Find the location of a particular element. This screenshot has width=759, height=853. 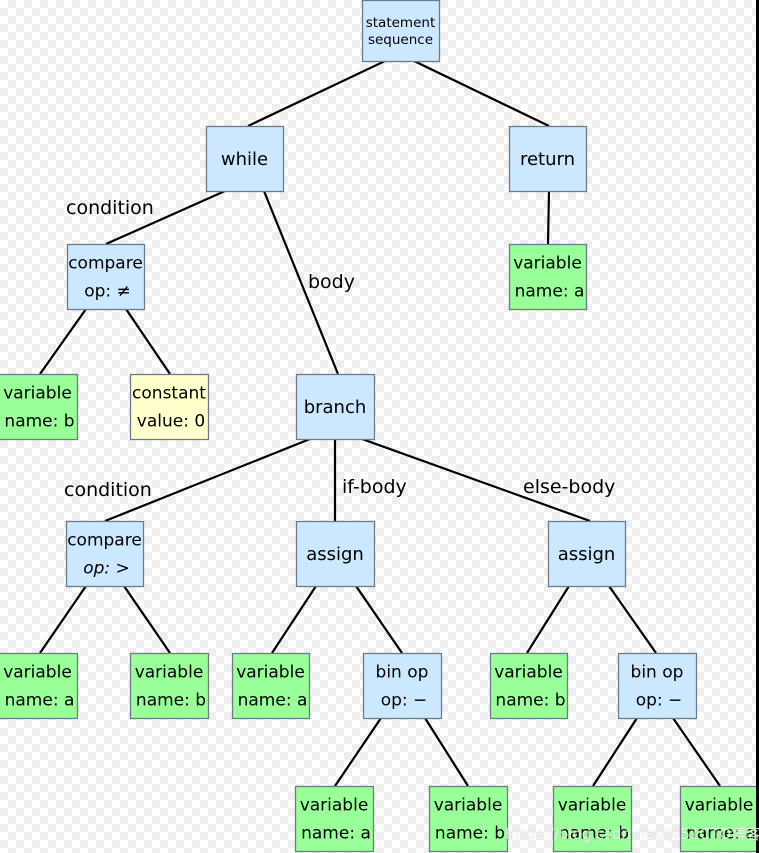

node-const0: constant value: 0 is located at coordinates (169, 407).